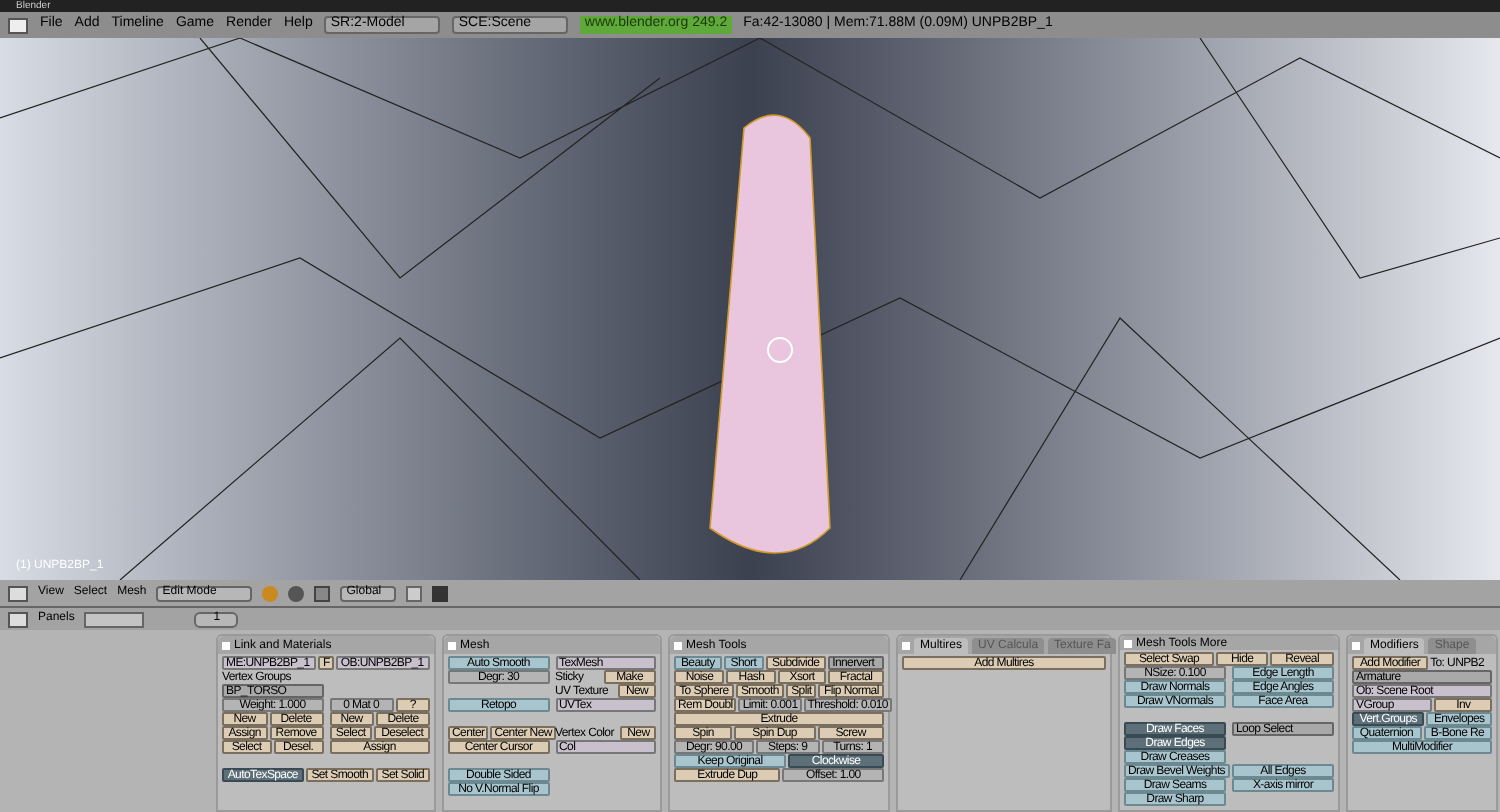 This screenshot has width=1500, height=812. What do you see at coordinates (18, 25) in the screenshot?
I see `editor-type-icon` at bounding box center [18, 25].